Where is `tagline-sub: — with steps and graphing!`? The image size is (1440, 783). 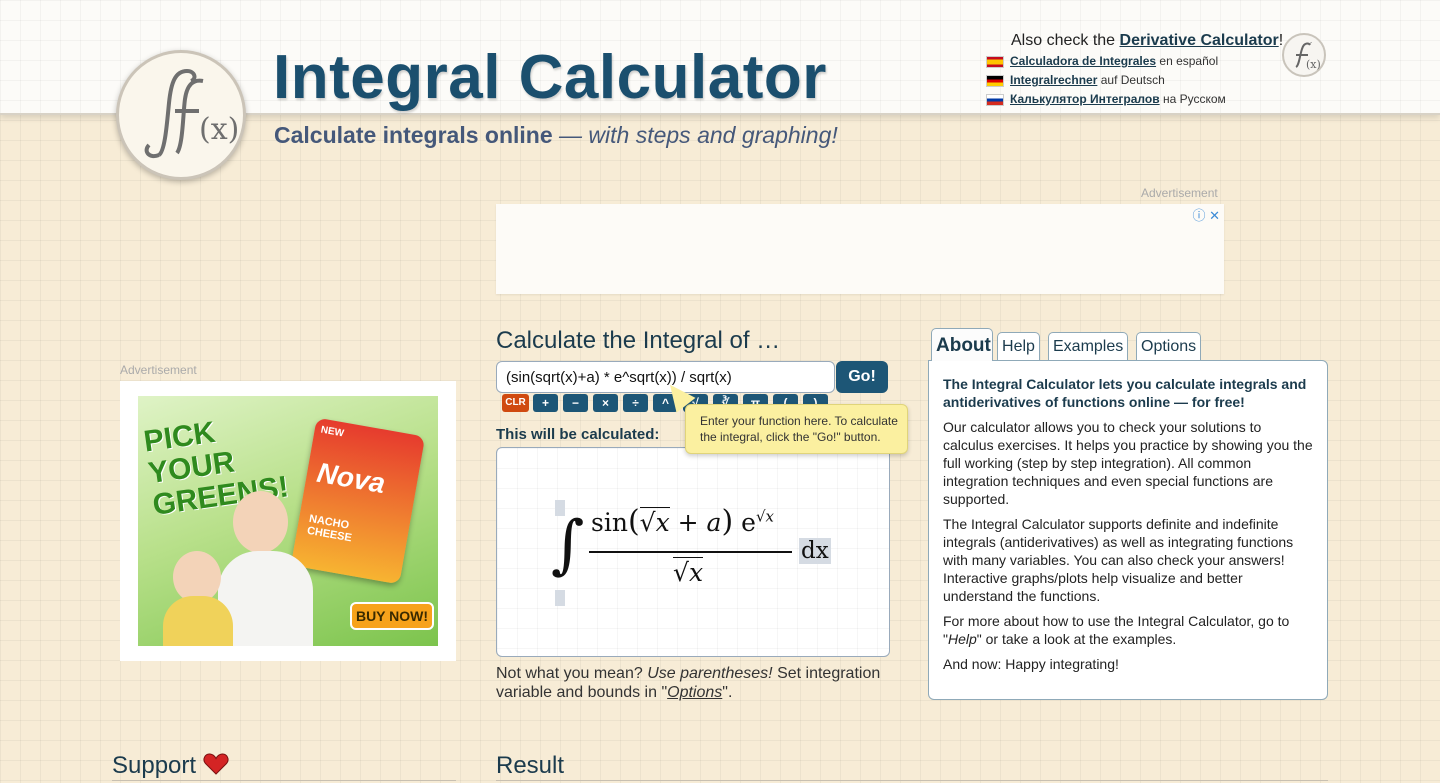 tagline-sub: — with steps and graphing! is located at coordinates (698, 135).